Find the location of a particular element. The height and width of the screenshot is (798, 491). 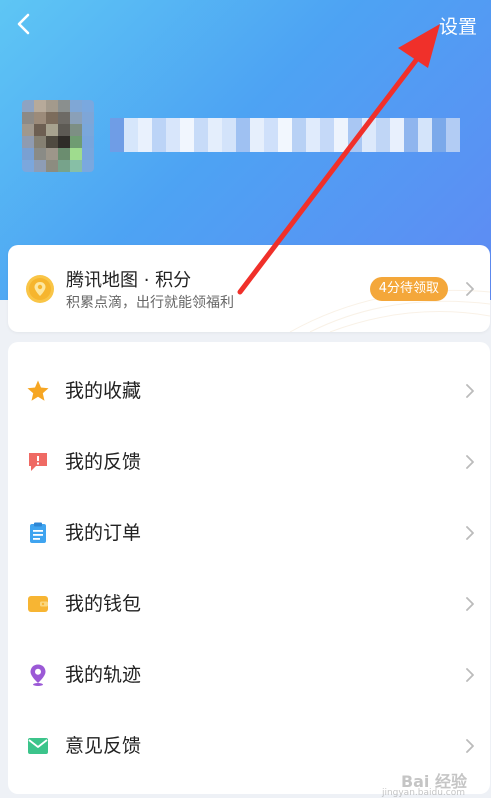

wallet-icon is located at coordinates (38, 604).